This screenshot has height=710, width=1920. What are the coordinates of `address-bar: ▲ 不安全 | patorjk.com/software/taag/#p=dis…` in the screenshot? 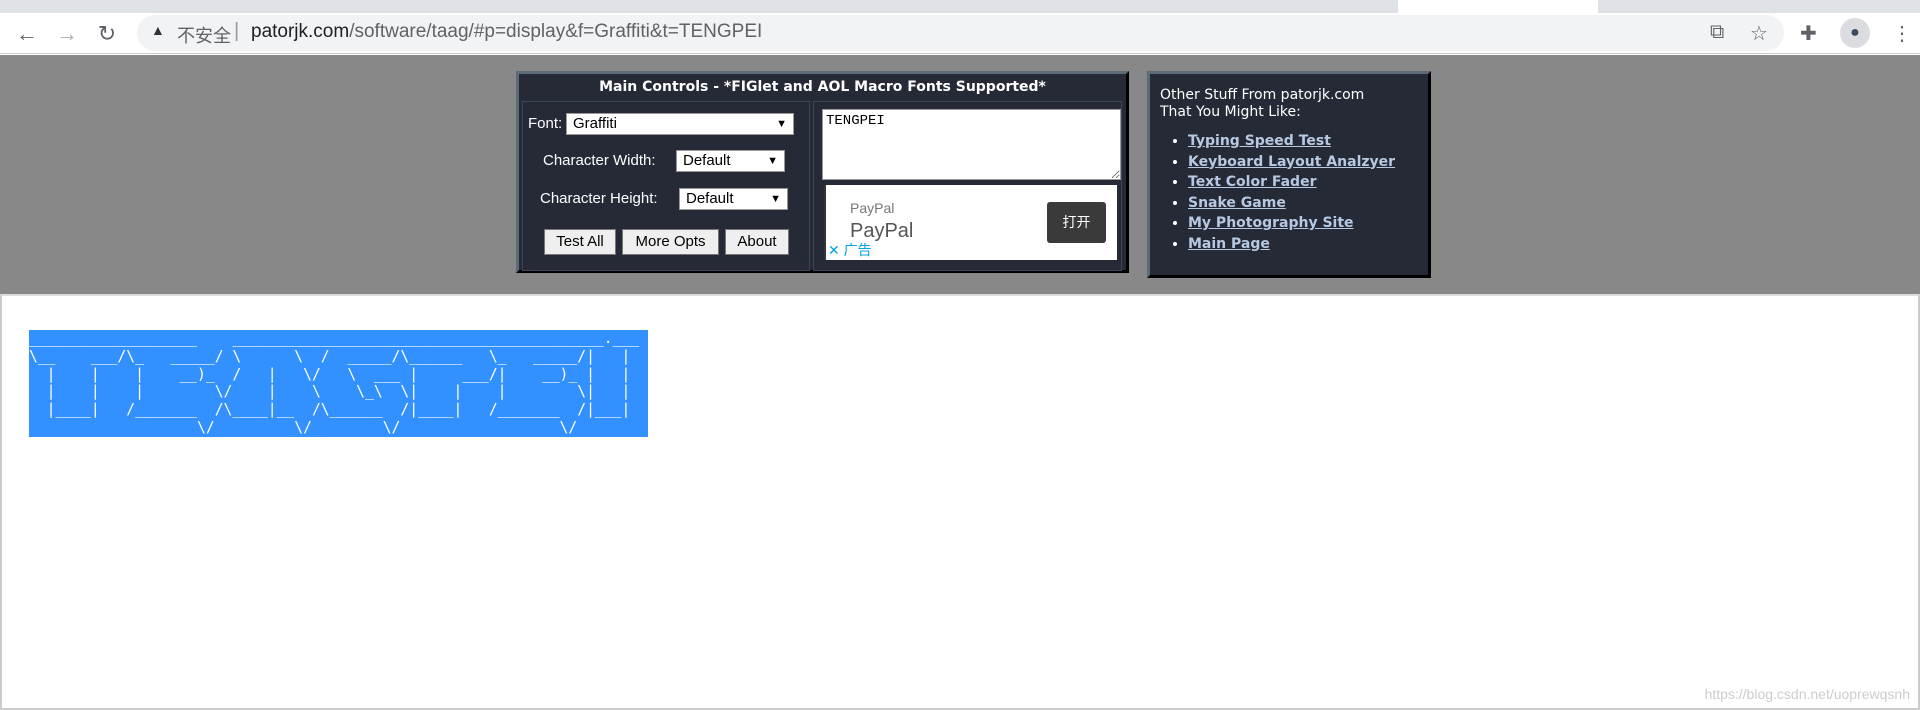 It's located at (960, 33).